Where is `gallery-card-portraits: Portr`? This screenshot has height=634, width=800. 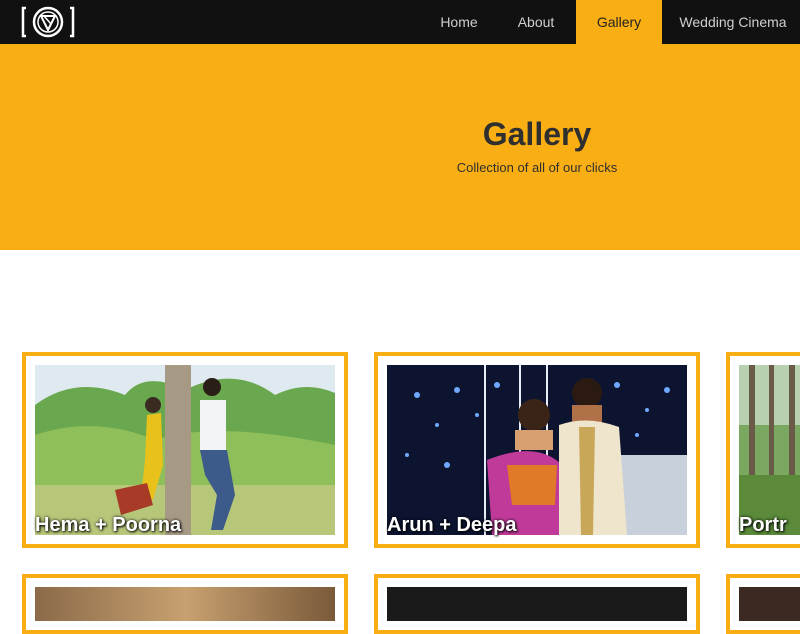 gallery-card-portraits: Portr is located at coordinates (763, 450).